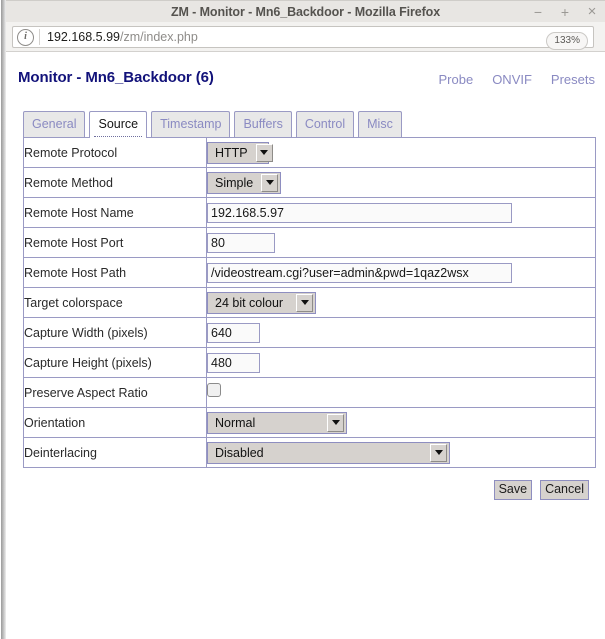 The height and width of the screenshot is (639, 605). Describe the element at coordinates (115, 422) in the screenshot. I see `label-orientation: Orientation` at that location.